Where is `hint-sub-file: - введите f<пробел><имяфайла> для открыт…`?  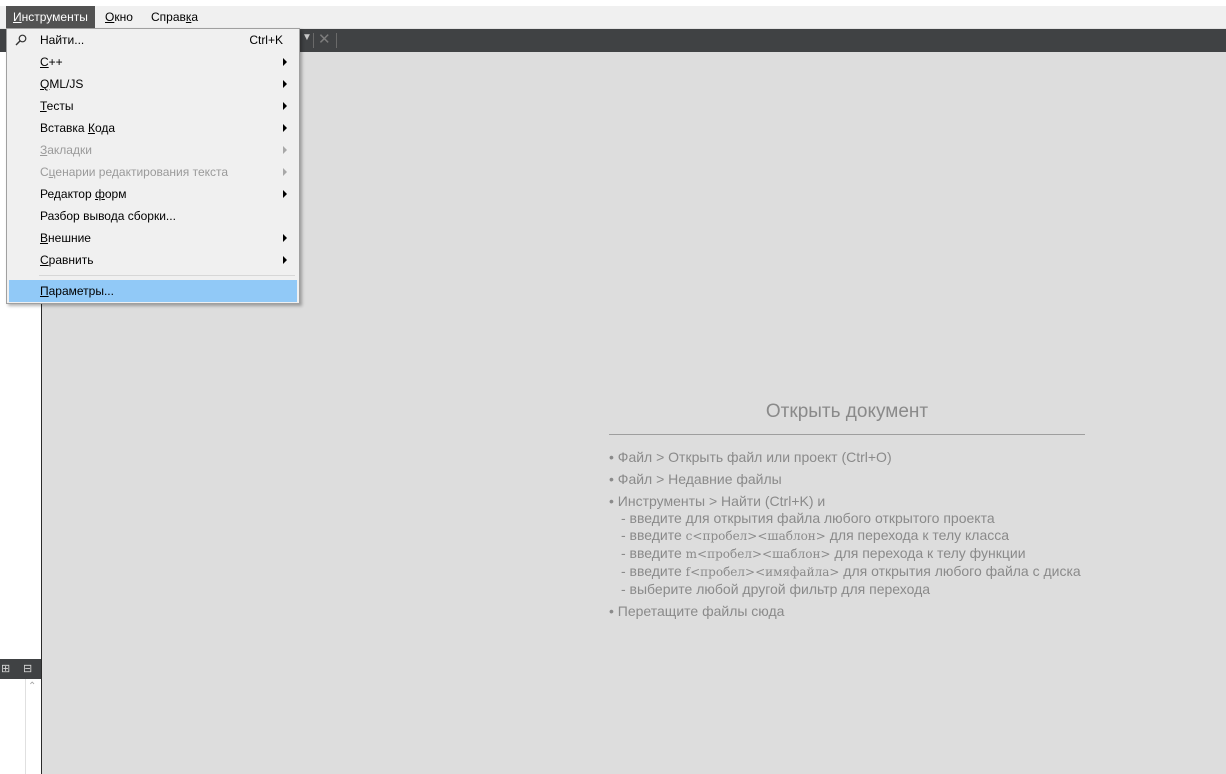 hint-sub-file: - введите f<пробел><имяфайла> для открыт… is located at coordinates (851, 571).